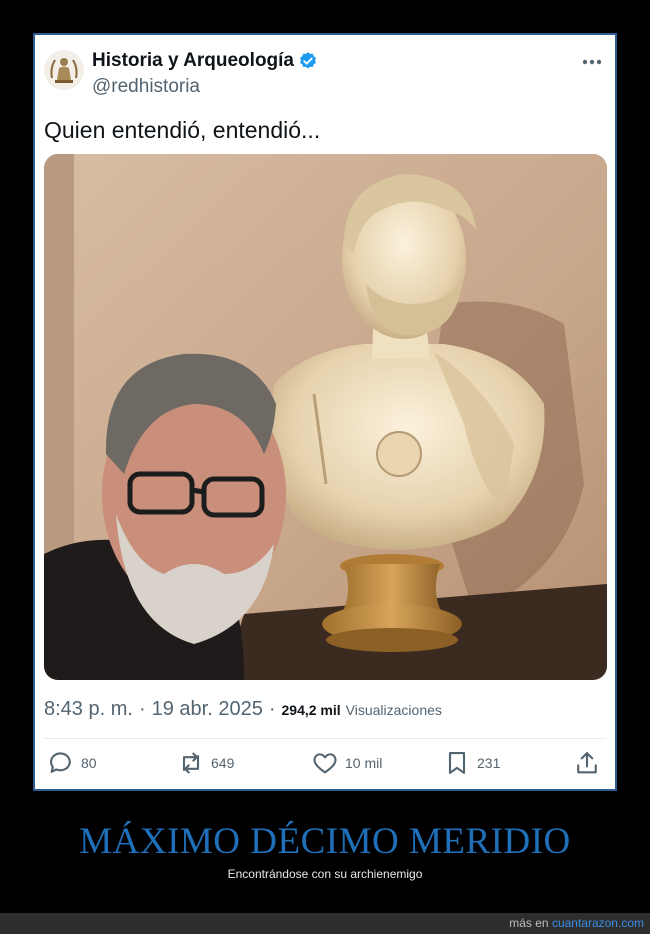  I want to click on views-label: Visualizaciones, so click(393, 710).